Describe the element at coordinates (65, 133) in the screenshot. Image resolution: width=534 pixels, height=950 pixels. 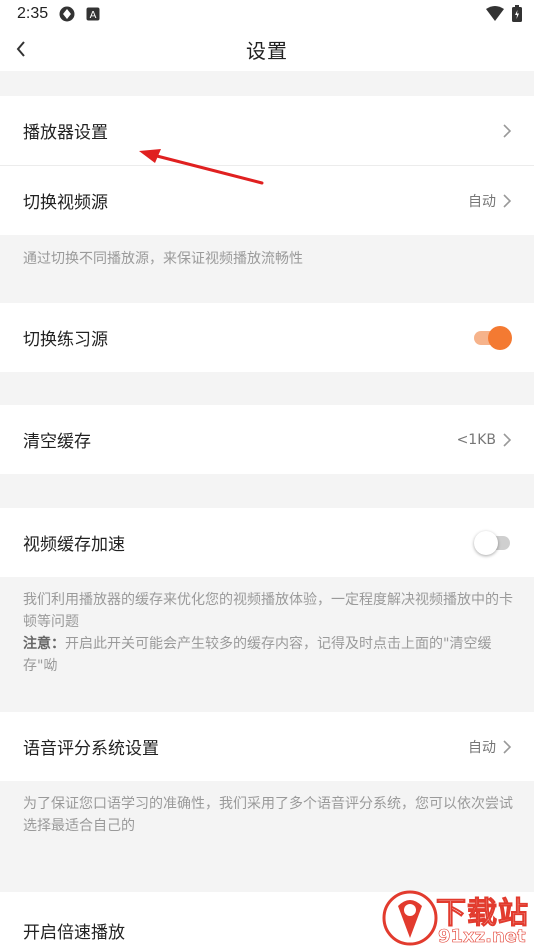
I see `player-settings-label: 播放器设置` at that location.